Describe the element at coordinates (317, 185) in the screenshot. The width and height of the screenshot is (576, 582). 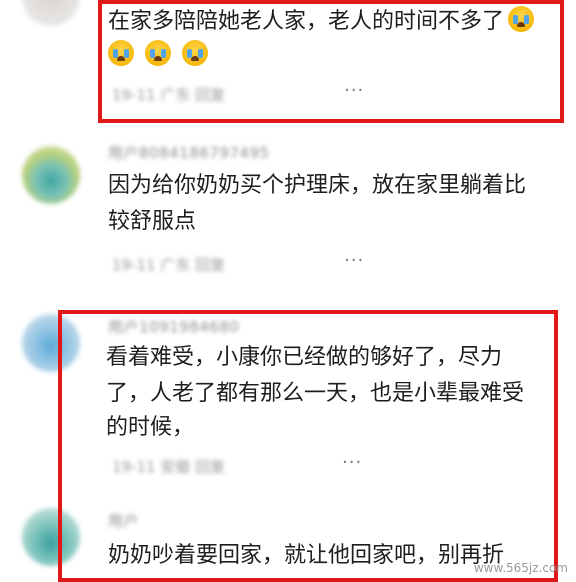
I see `comment-text: 因为给你奶奶买个护理床，放在家里躺着比` at that location.